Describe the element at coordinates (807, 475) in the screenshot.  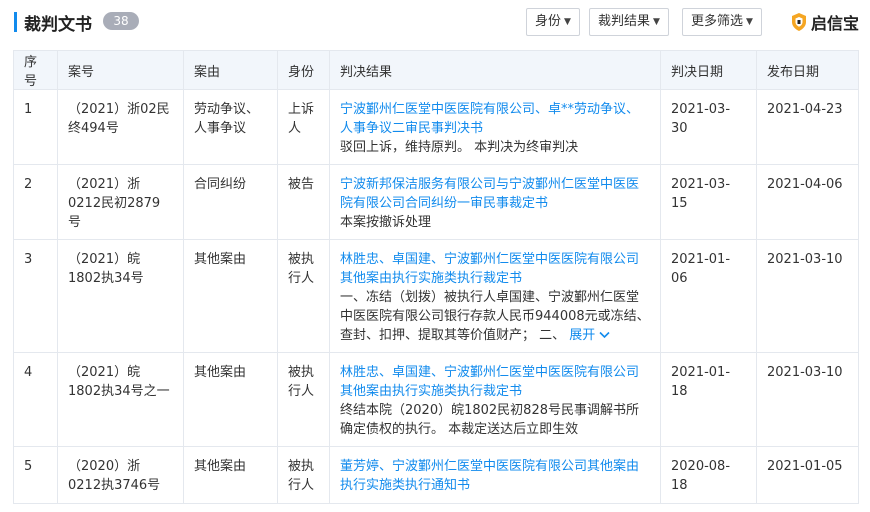
I see `cell-publish-date: 2021-01-05` at that location.